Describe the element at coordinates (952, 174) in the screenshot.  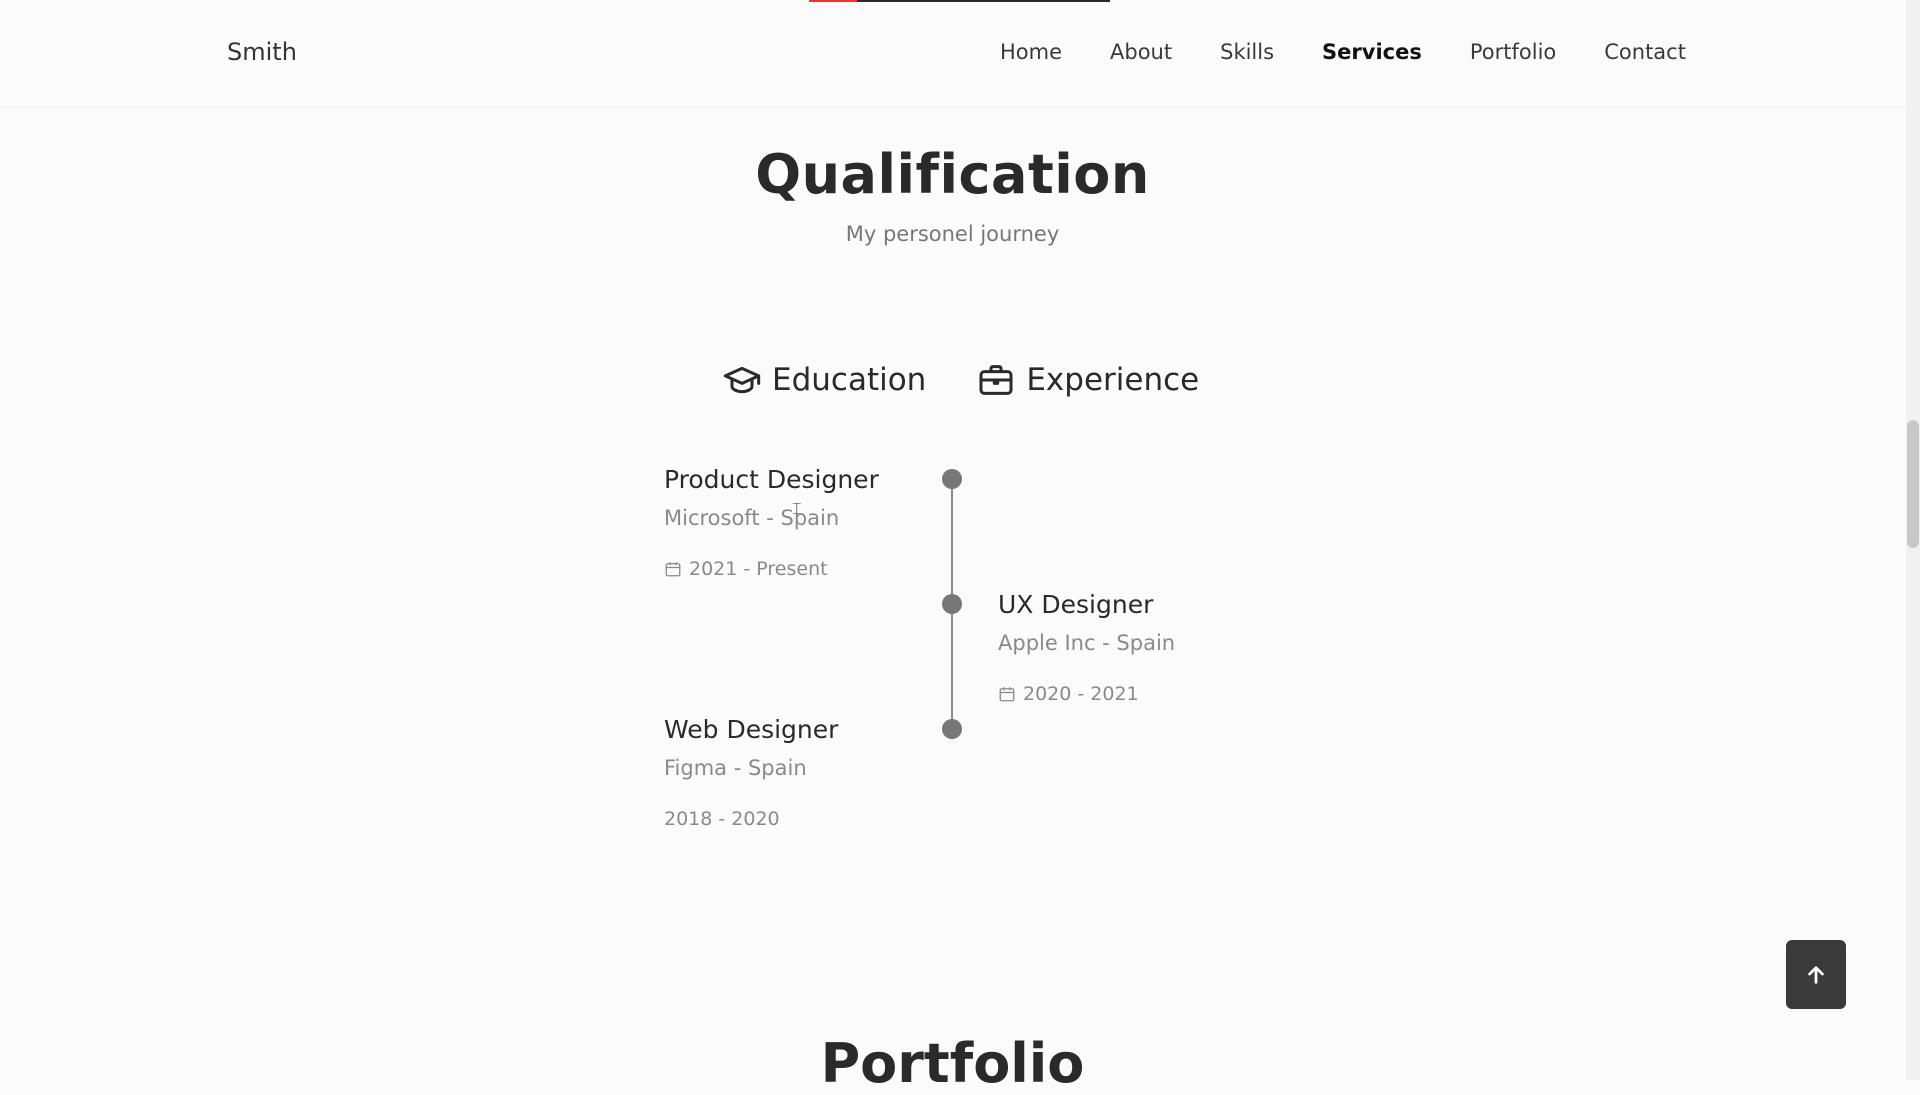
I see `qualification-title: Qualification` at that location.